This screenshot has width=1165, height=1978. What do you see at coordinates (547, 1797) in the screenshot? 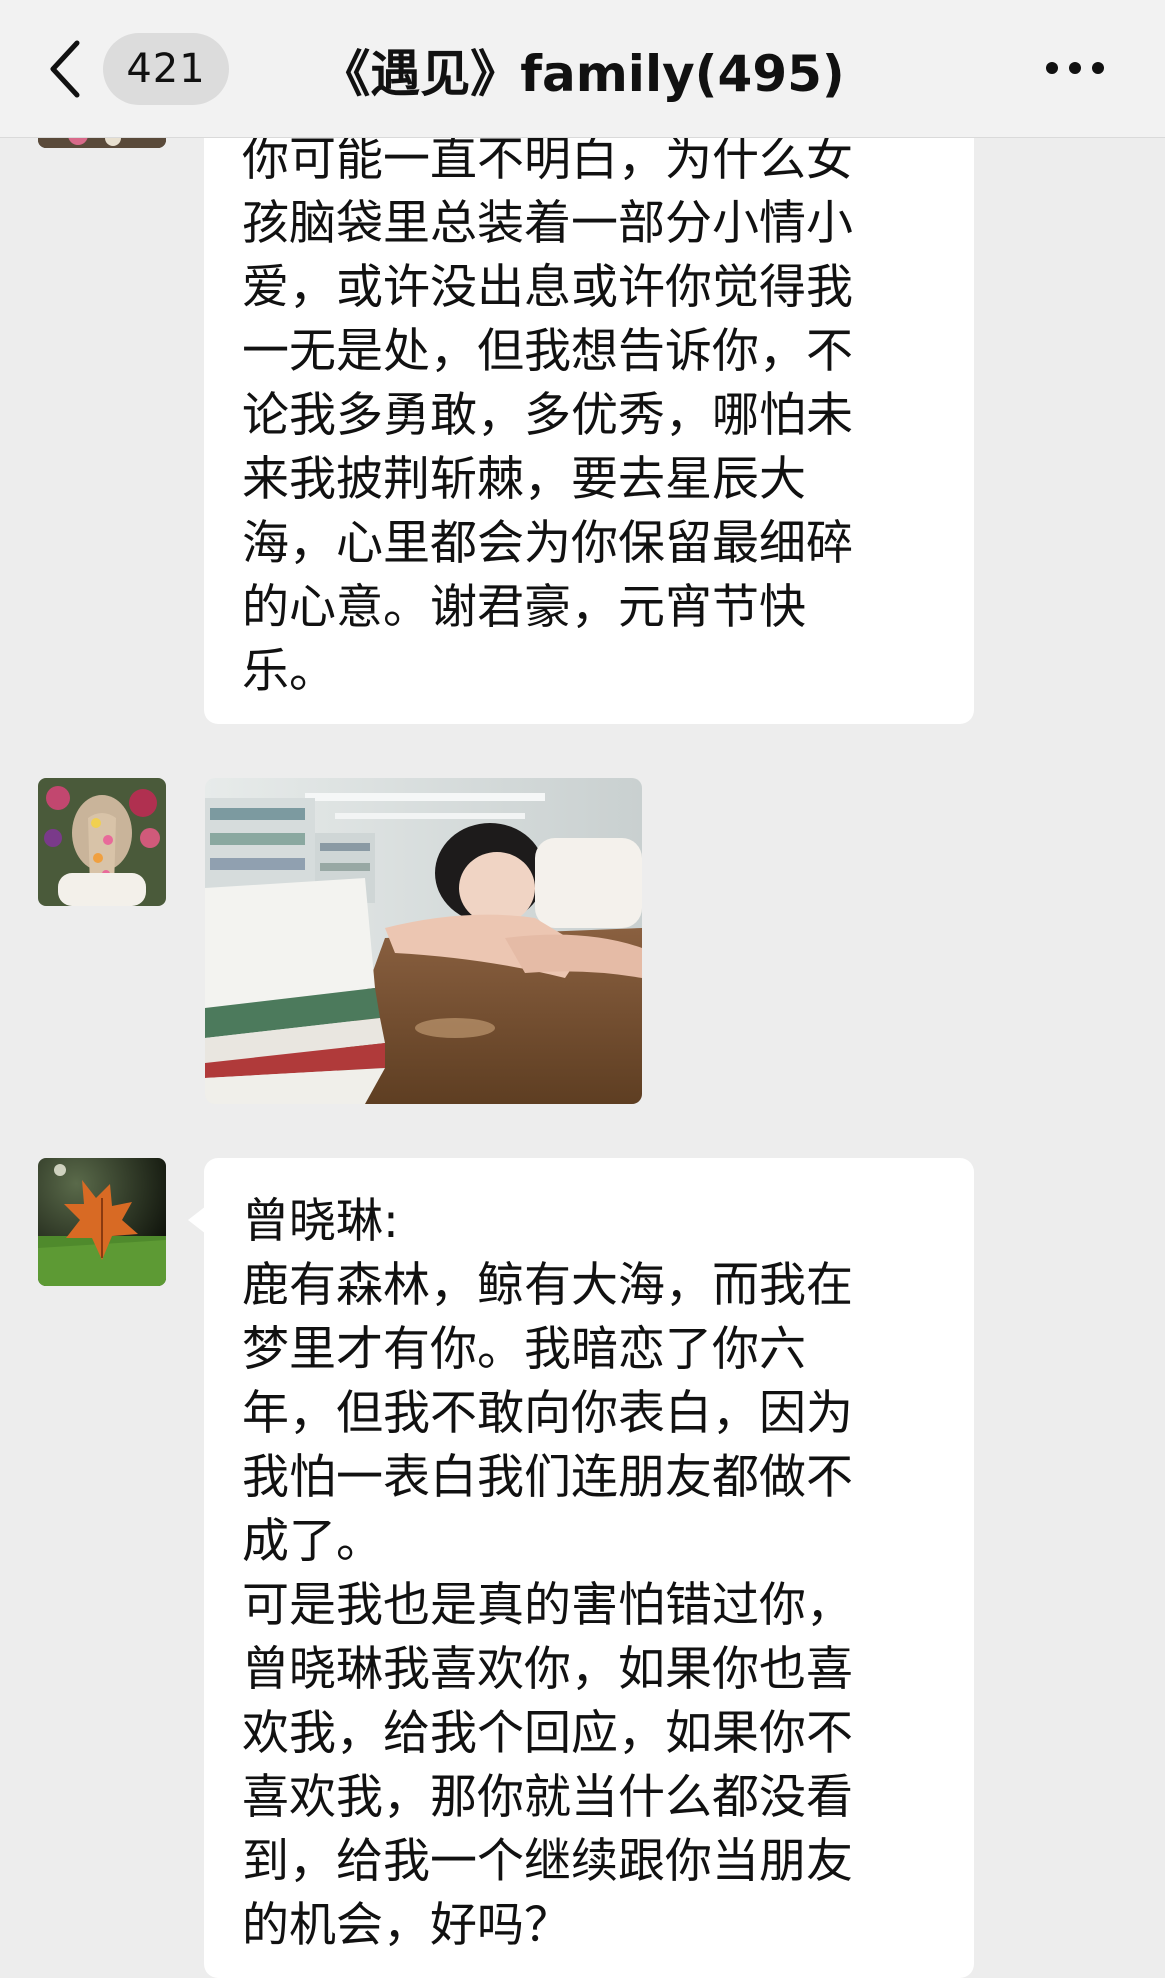
I see `message-line: 喜欢我，那你就当什么都没看` at bounding box center [547, 1797].